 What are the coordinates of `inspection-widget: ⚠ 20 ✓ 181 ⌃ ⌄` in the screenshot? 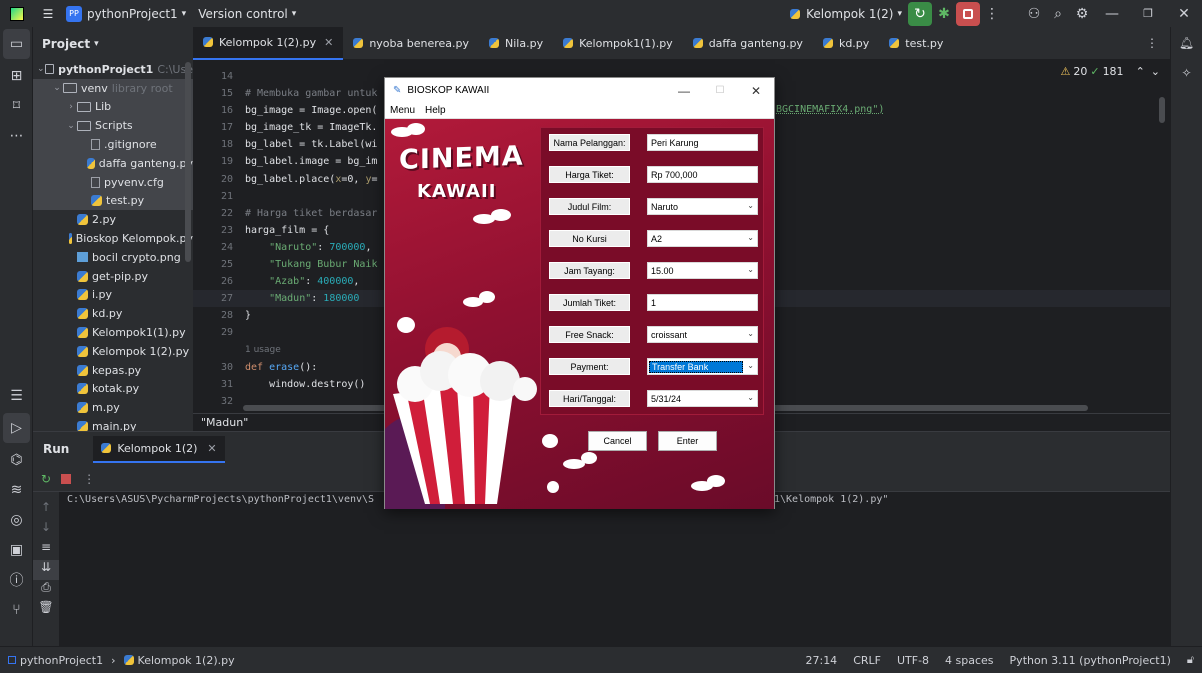 It's located at (1110, 71).